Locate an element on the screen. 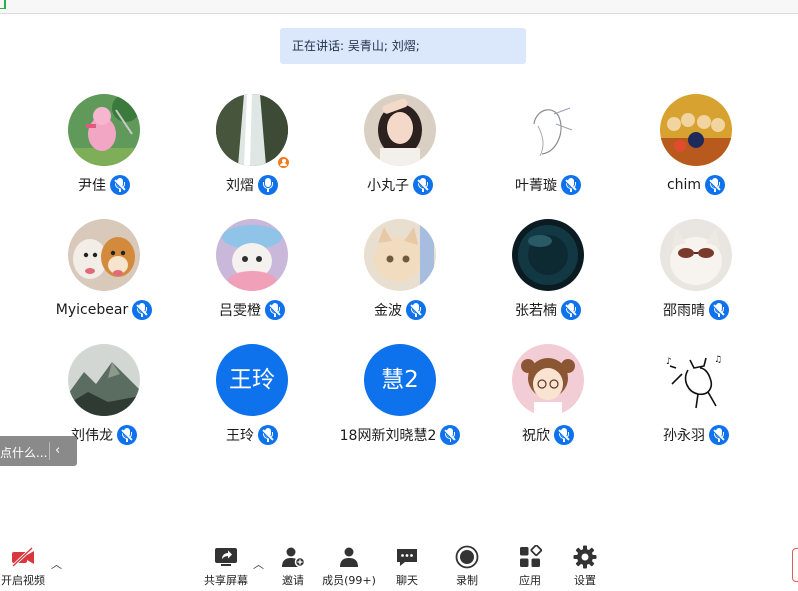  share-screen-icon is located at coordinates (226, 557).